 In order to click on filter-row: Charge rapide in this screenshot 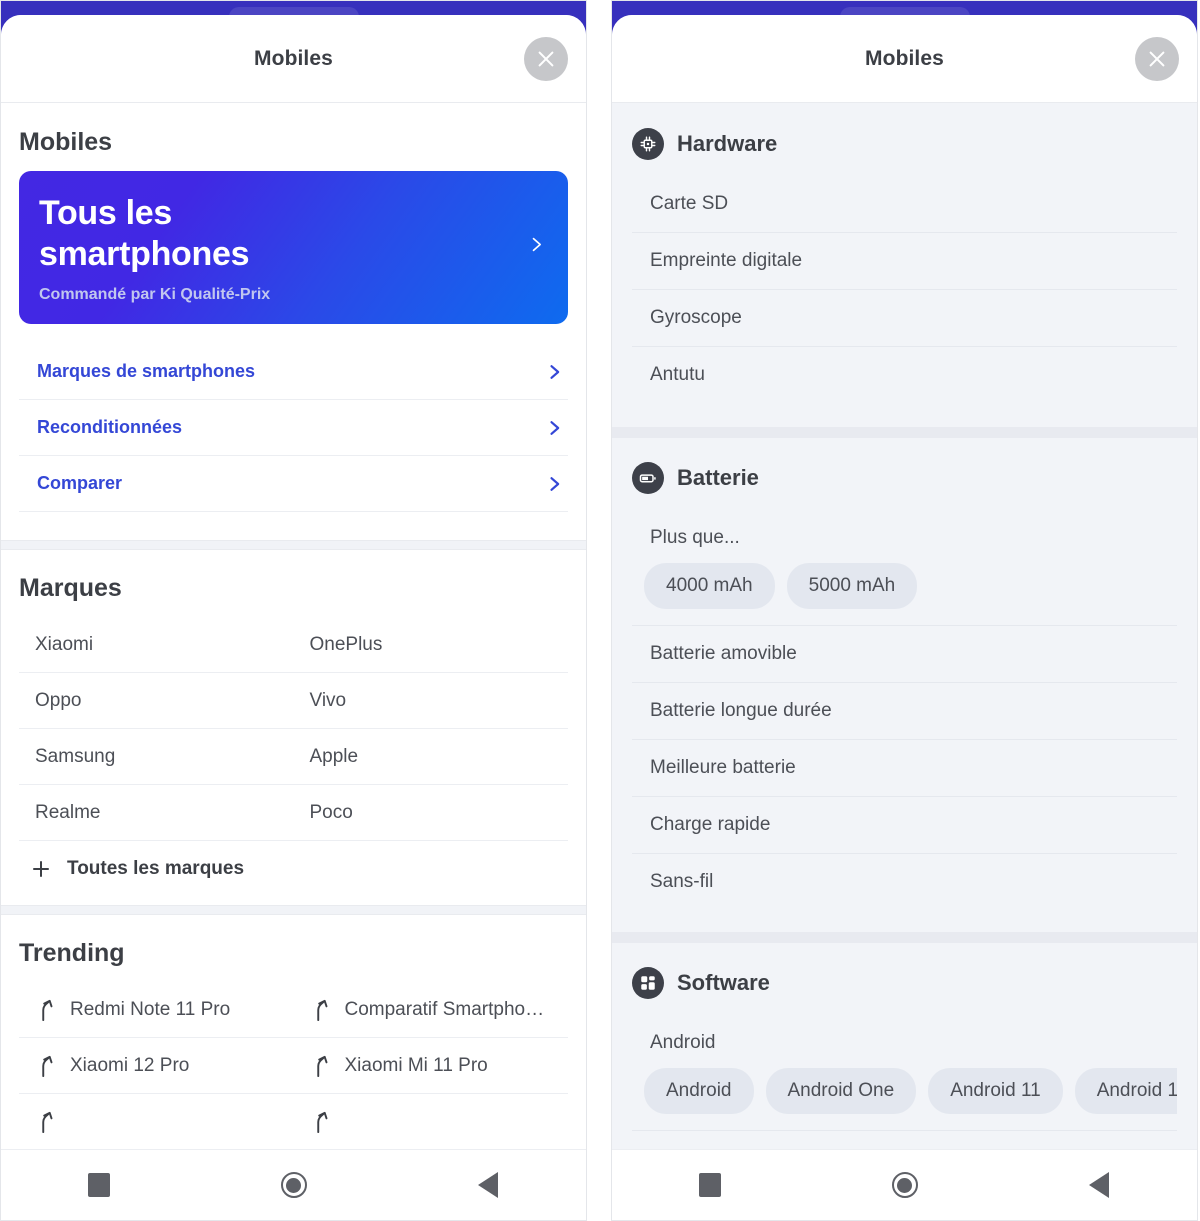, I will do `click(904, 825)`.